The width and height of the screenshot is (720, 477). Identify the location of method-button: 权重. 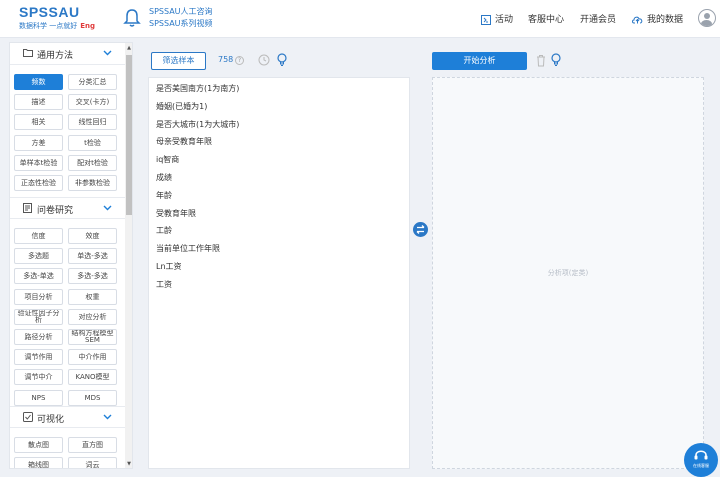
(92, 296).